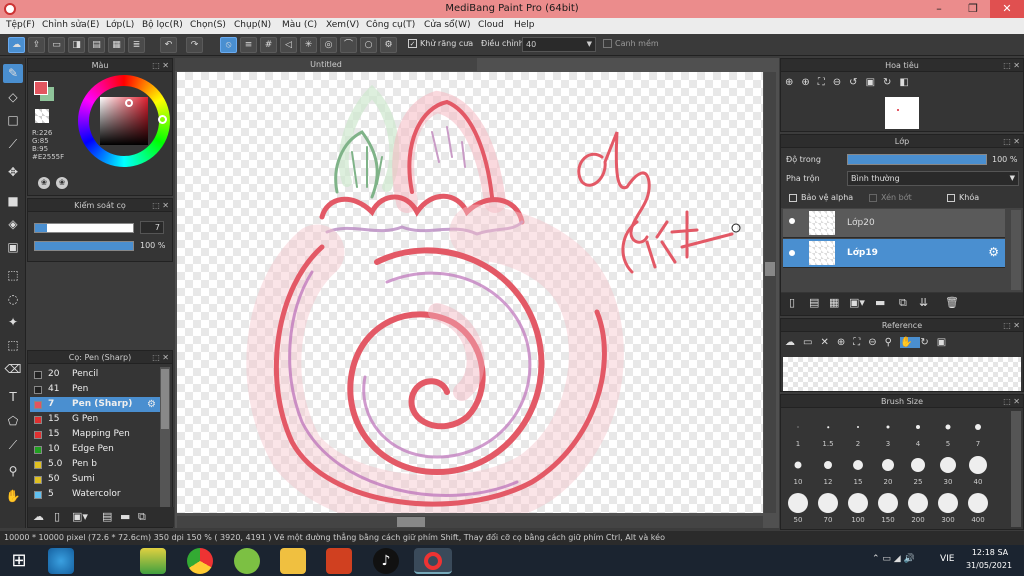  What do you see at coordinates (386, 561) in the screenshot?
I see `tiktok-icon: ♪` at bounding box center [386, 561].